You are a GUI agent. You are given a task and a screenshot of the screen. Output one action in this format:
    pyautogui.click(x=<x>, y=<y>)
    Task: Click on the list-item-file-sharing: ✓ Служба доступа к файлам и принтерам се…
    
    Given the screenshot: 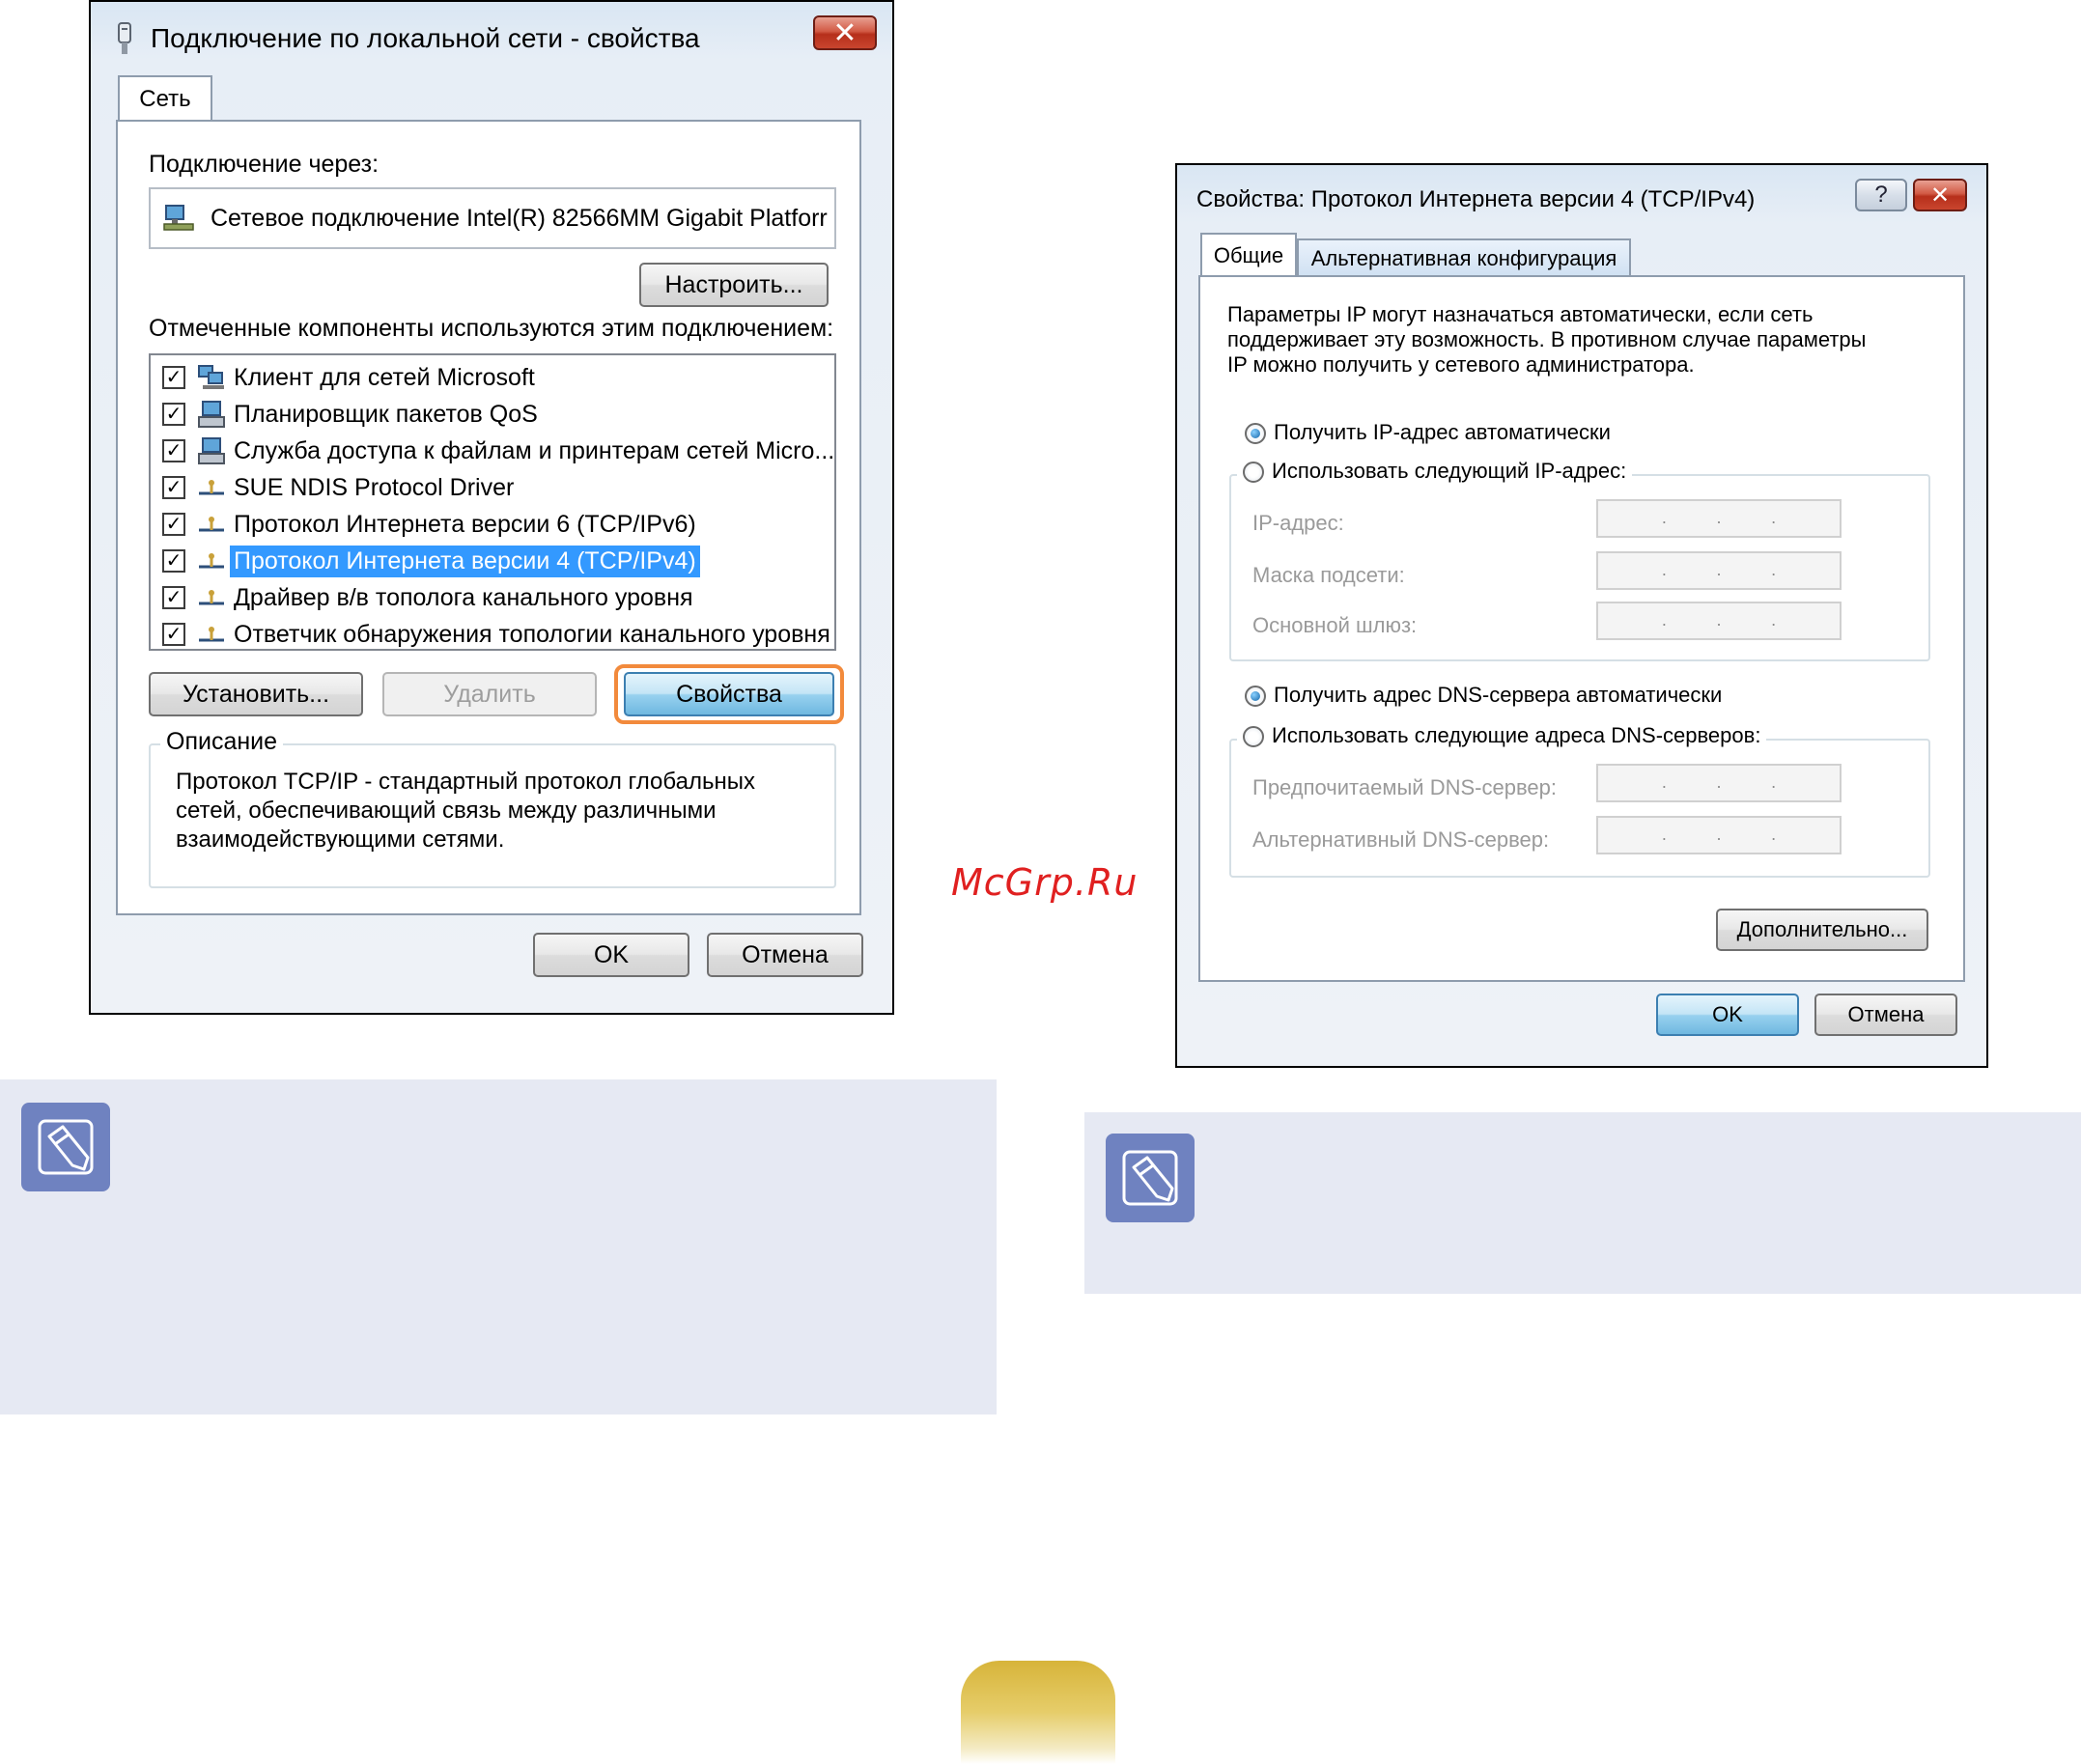 What is the action you would take?
    pyautogui.click(x=500, y=451)
    